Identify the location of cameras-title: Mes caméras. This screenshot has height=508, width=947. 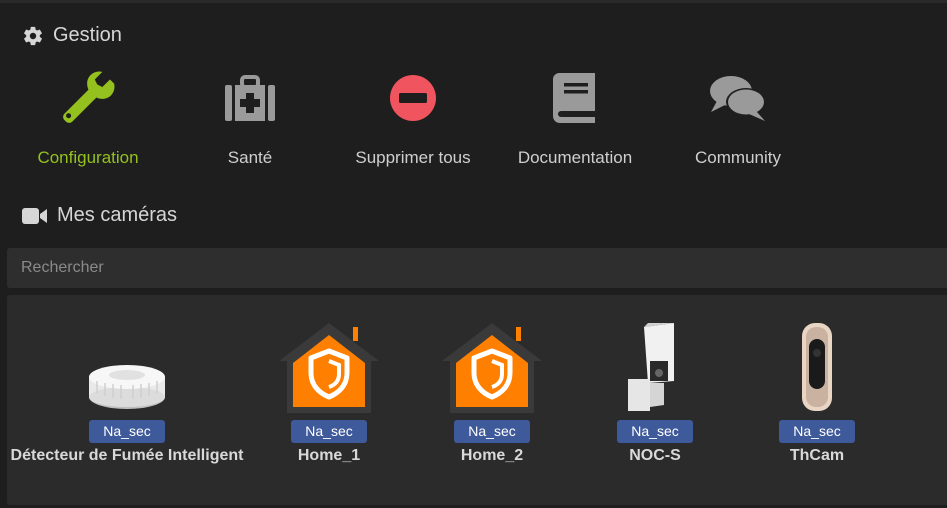
(117, 215).